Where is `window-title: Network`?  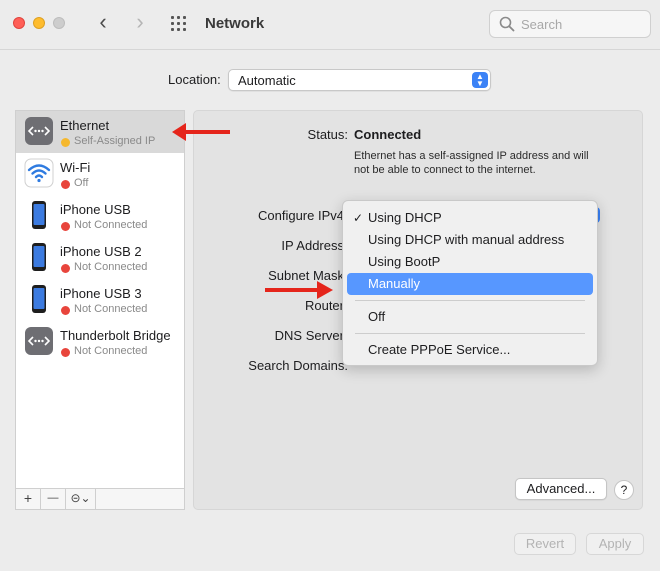 window-title: Network is located at coordinates (235, 23).